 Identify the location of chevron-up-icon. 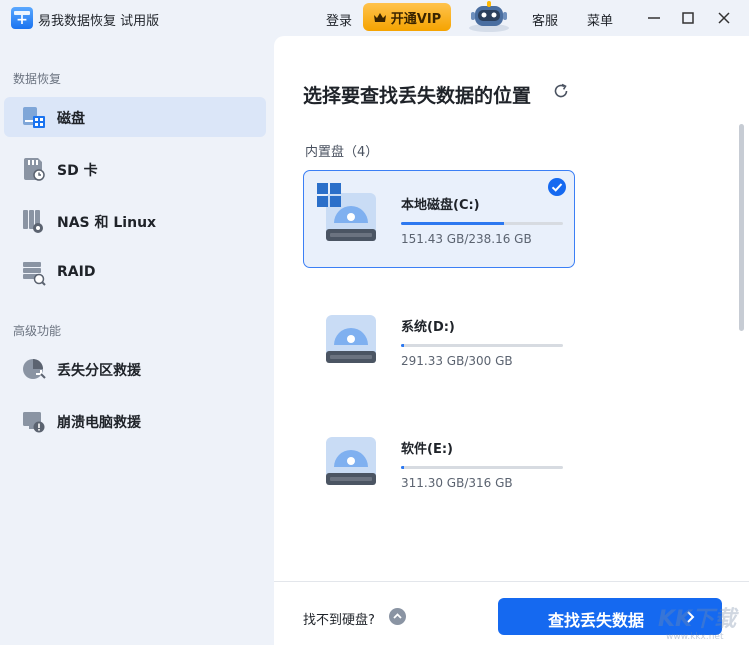
(397, 616).